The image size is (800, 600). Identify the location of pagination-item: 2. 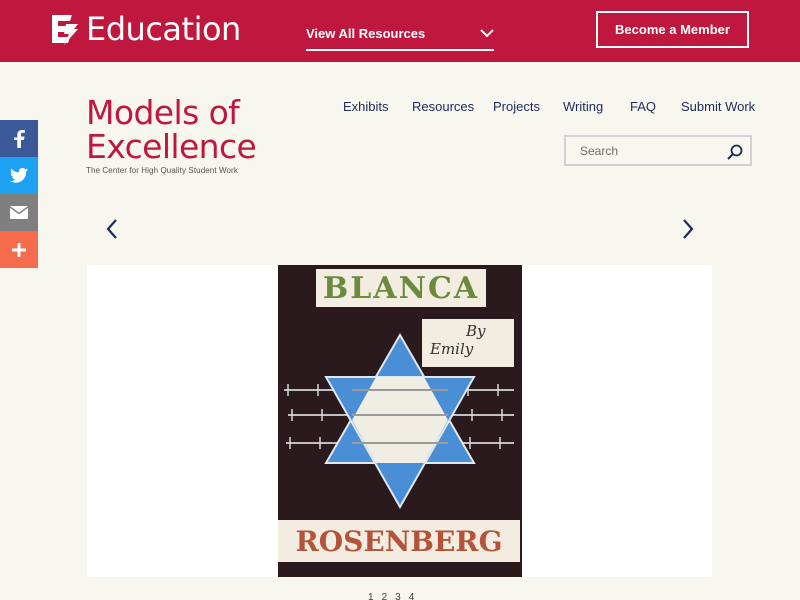
(385, 596).